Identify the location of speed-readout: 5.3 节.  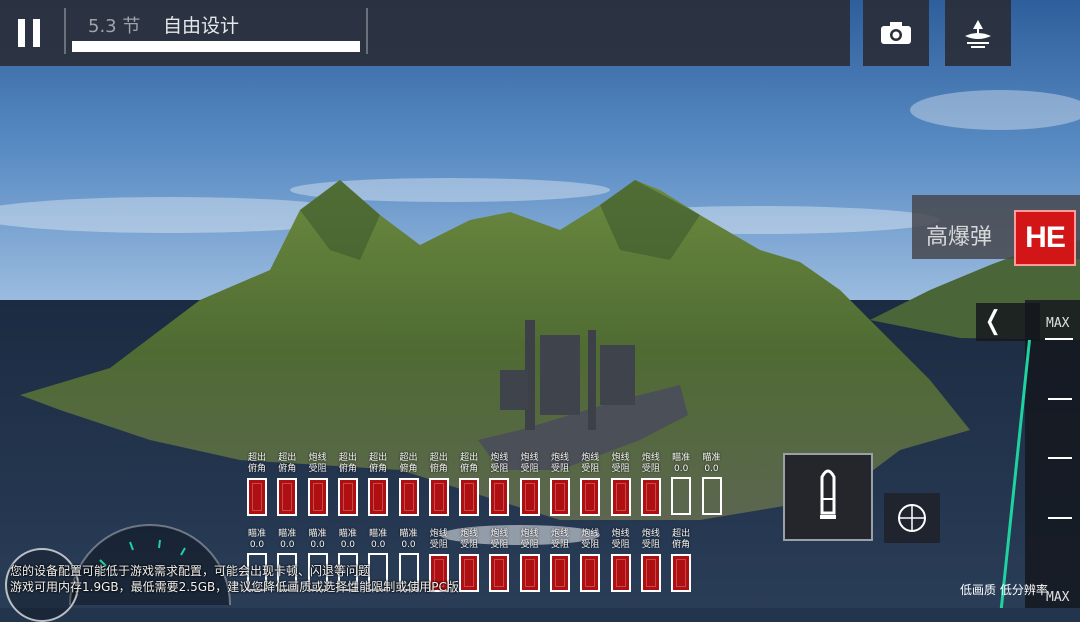
(114, 26).